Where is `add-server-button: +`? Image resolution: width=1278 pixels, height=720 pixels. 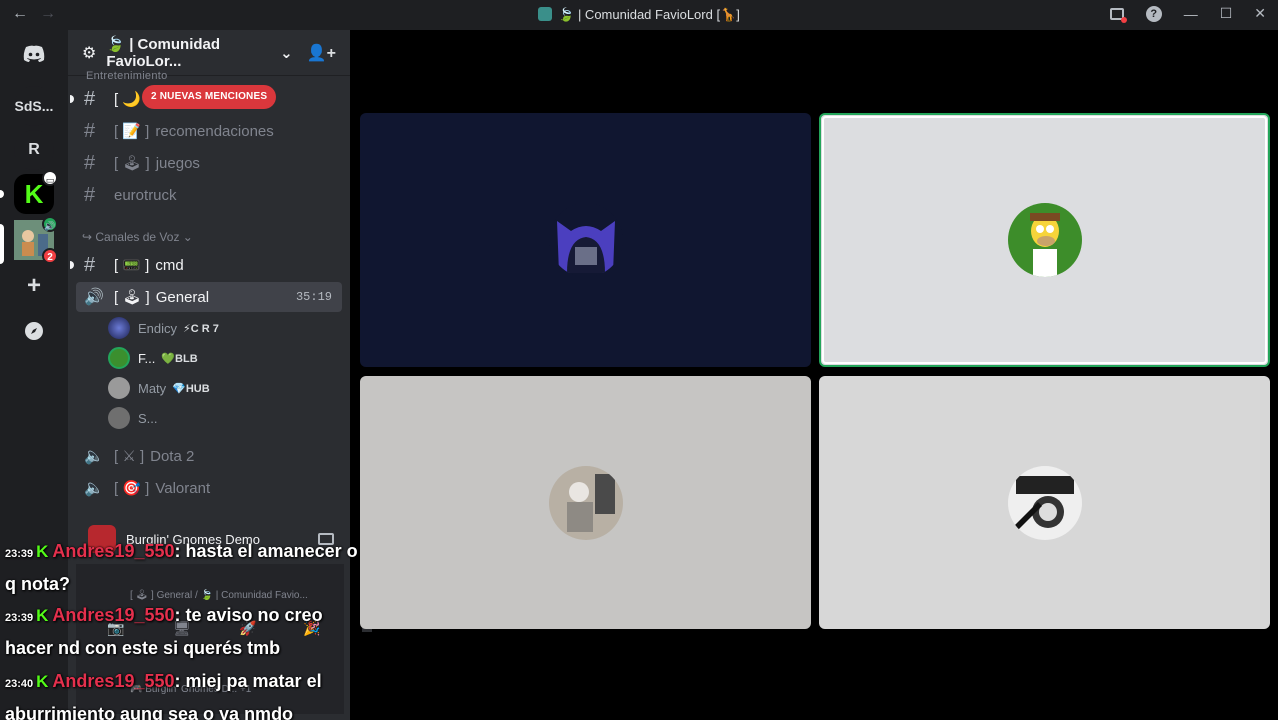
add-server-button: + is located at coordinates (34, 286).